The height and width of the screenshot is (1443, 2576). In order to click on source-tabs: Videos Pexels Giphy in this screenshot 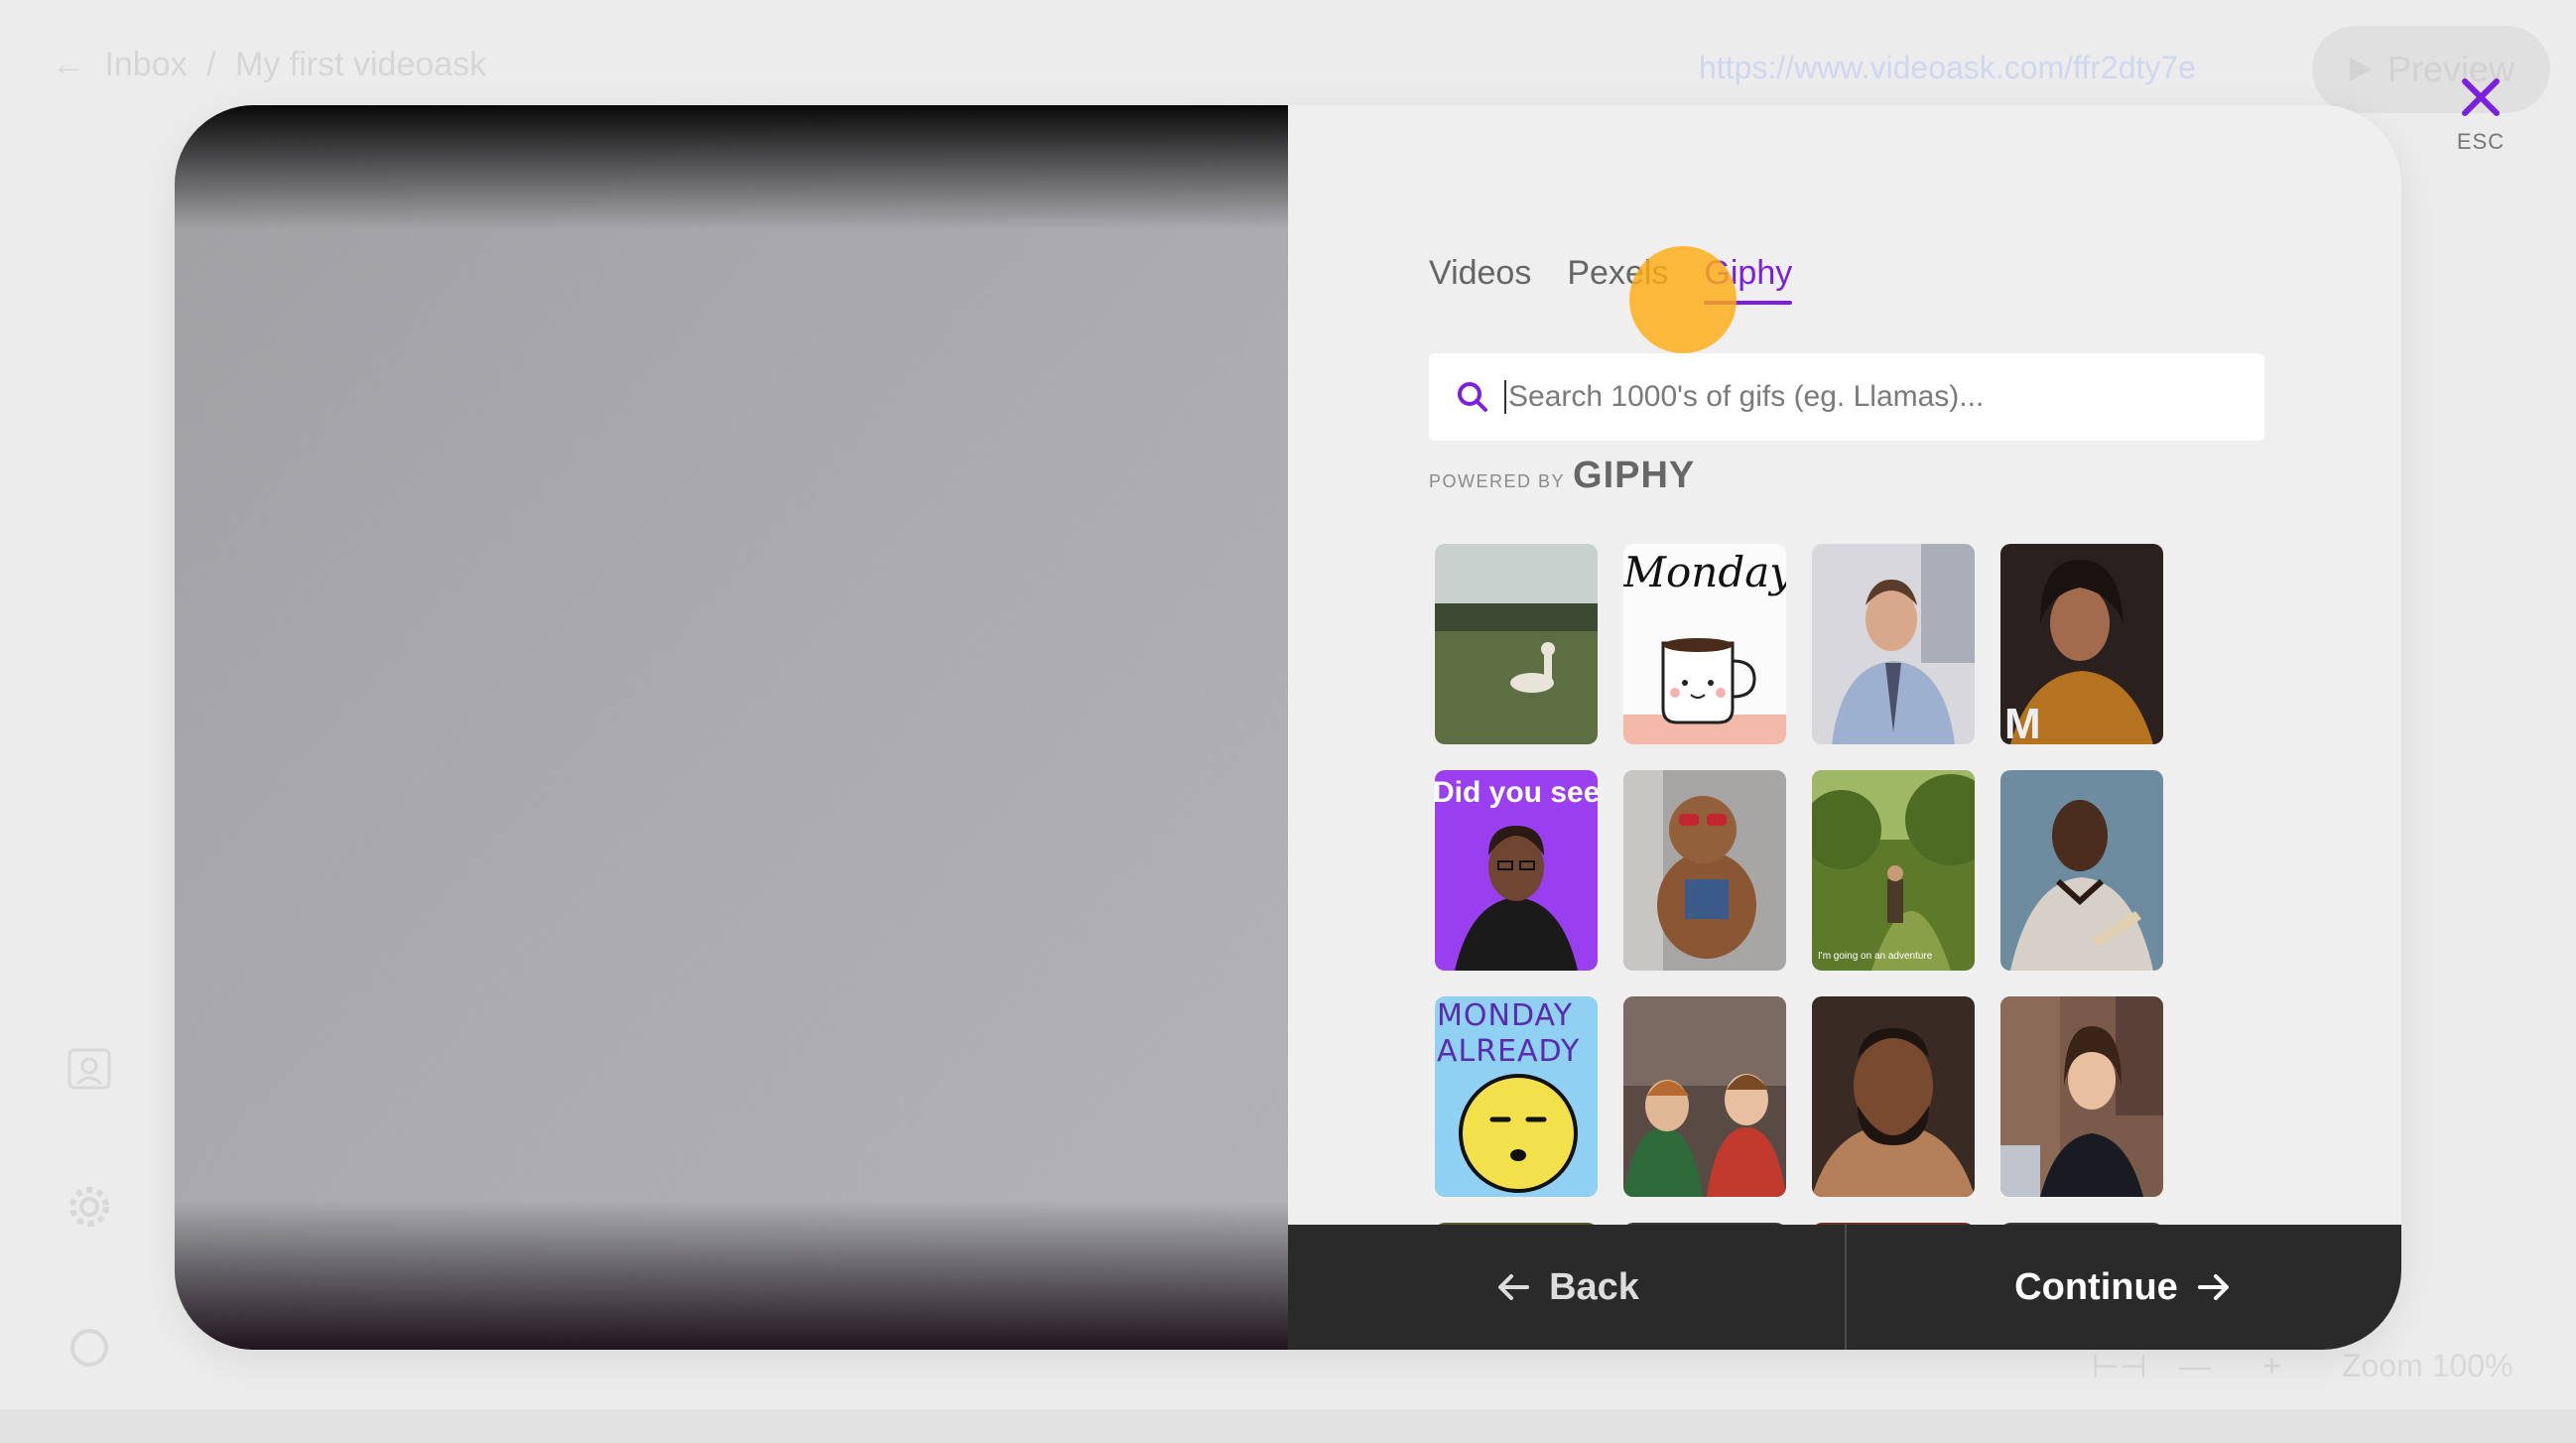, I will do `click(1611, 280)`.